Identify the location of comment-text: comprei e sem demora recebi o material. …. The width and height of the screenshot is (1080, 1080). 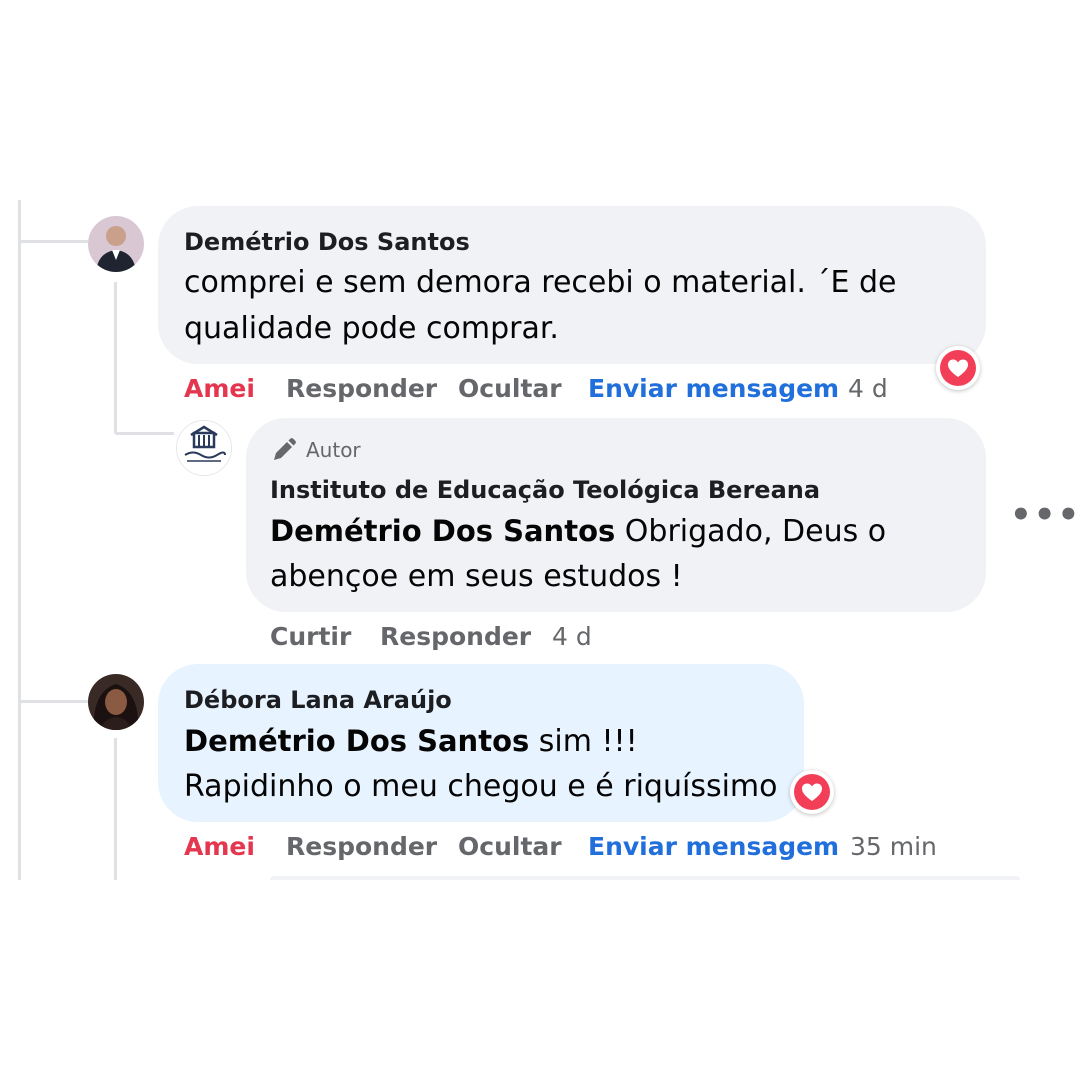
(540, 282).